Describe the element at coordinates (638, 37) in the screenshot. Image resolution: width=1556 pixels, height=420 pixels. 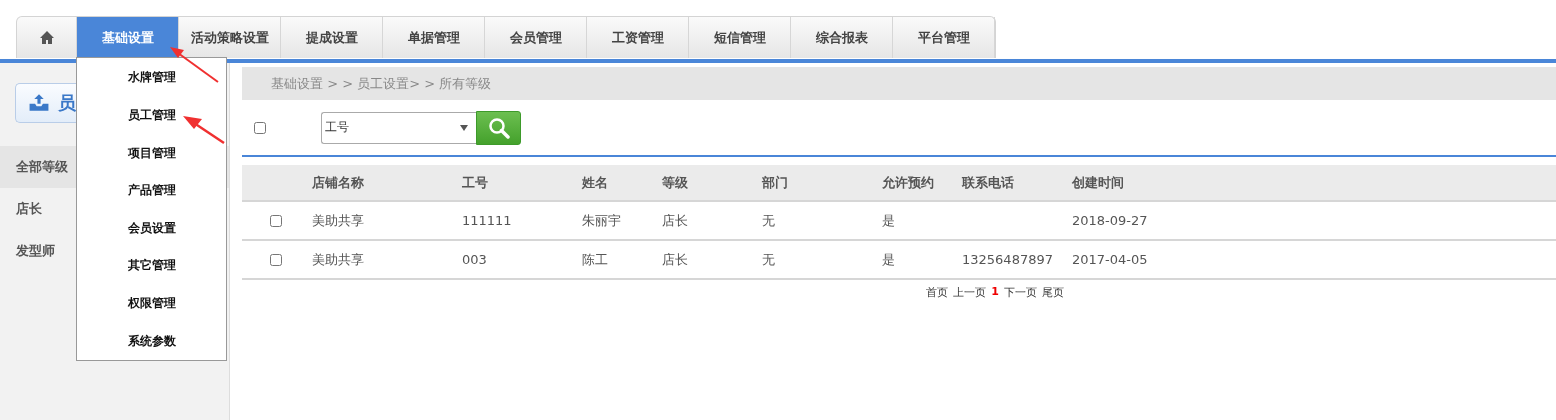
I see `nav-tab: 工资管理` at that location.